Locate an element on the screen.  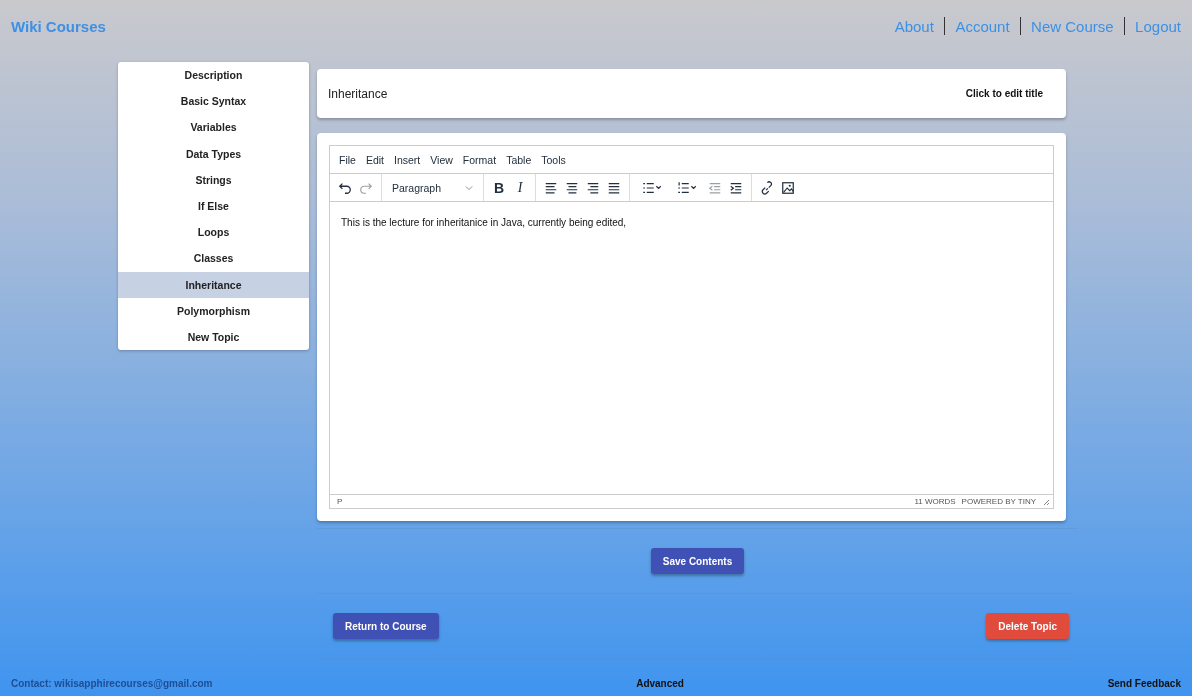
feedback-link: Send Feedback is located at coordinates (1144, 683).